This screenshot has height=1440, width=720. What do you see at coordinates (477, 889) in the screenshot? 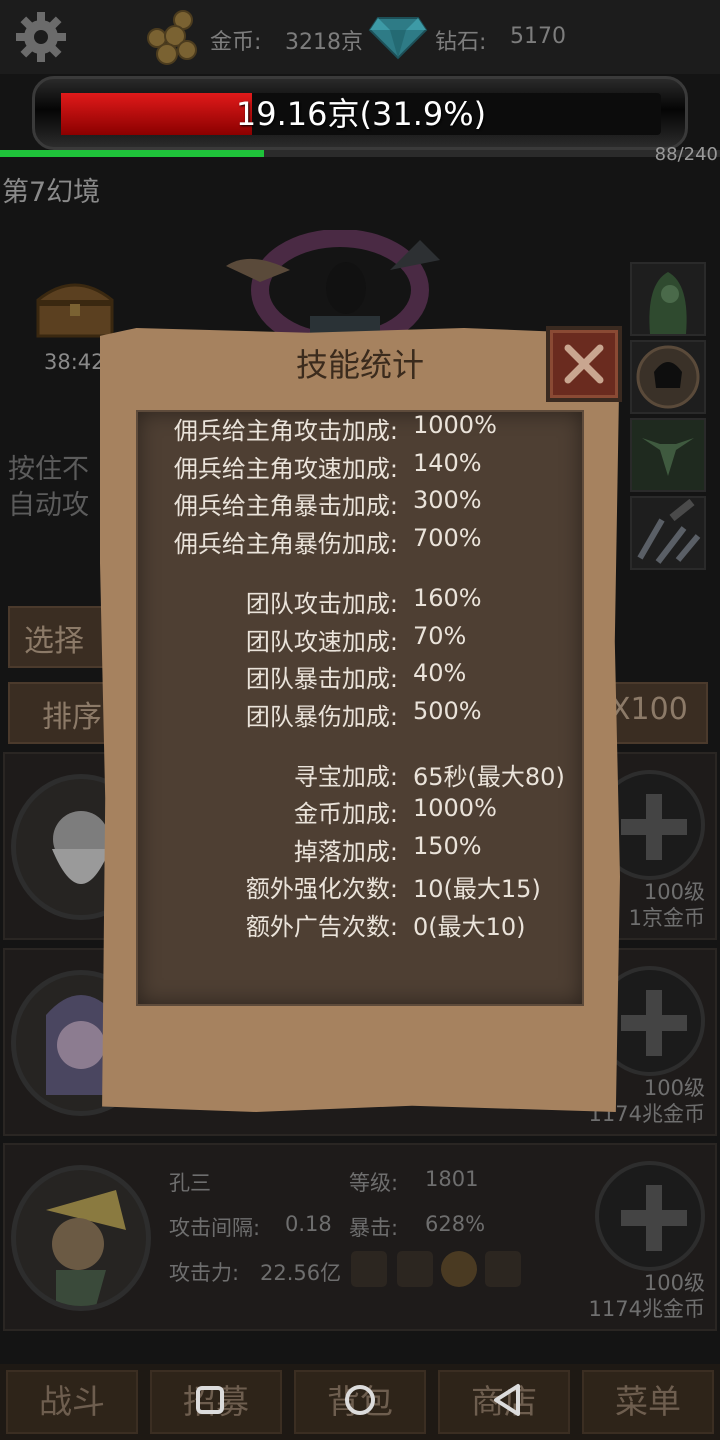
I see `stat-value: 10(最大15)` at bounding box center [477, 889].